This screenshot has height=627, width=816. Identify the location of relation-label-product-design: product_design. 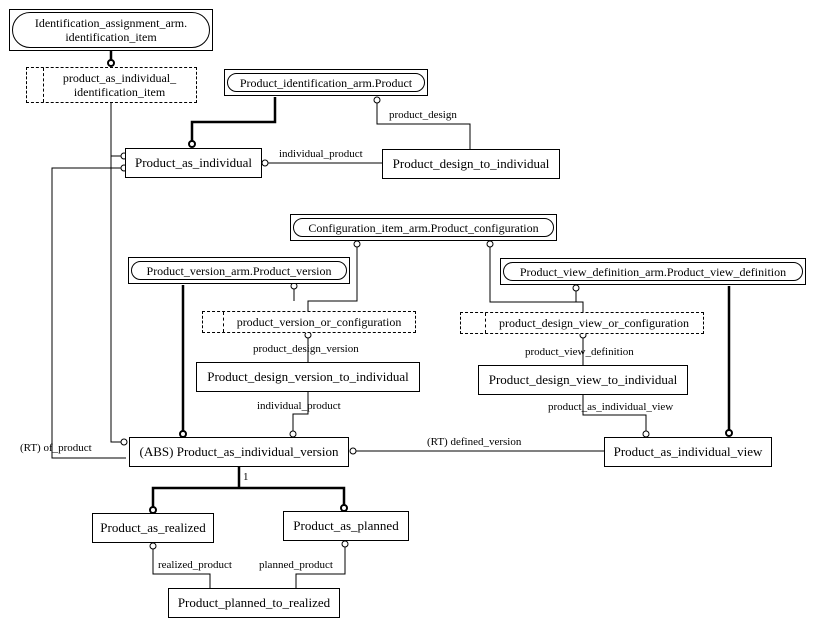
(423, 115).